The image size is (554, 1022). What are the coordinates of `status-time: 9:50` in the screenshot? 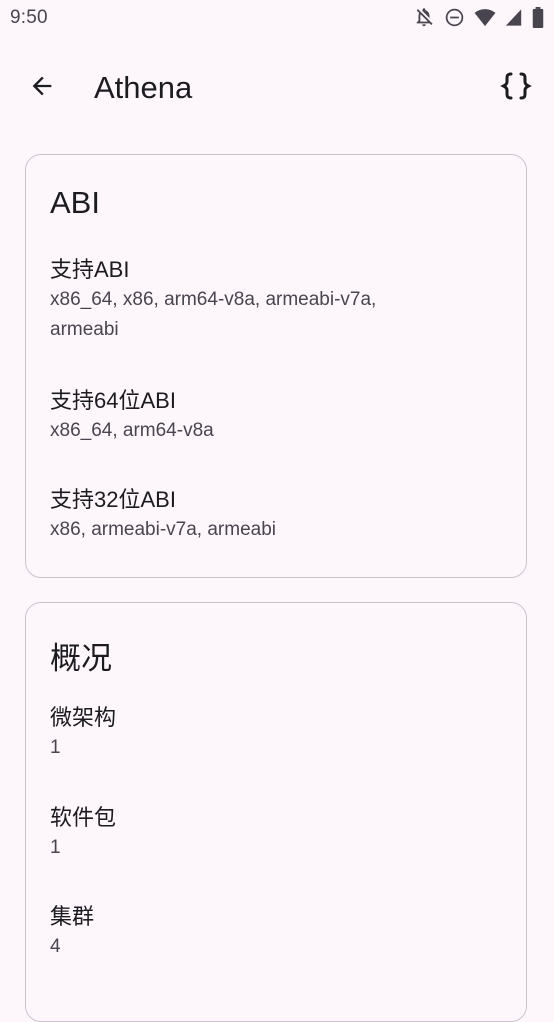 It's located at (29, 17).